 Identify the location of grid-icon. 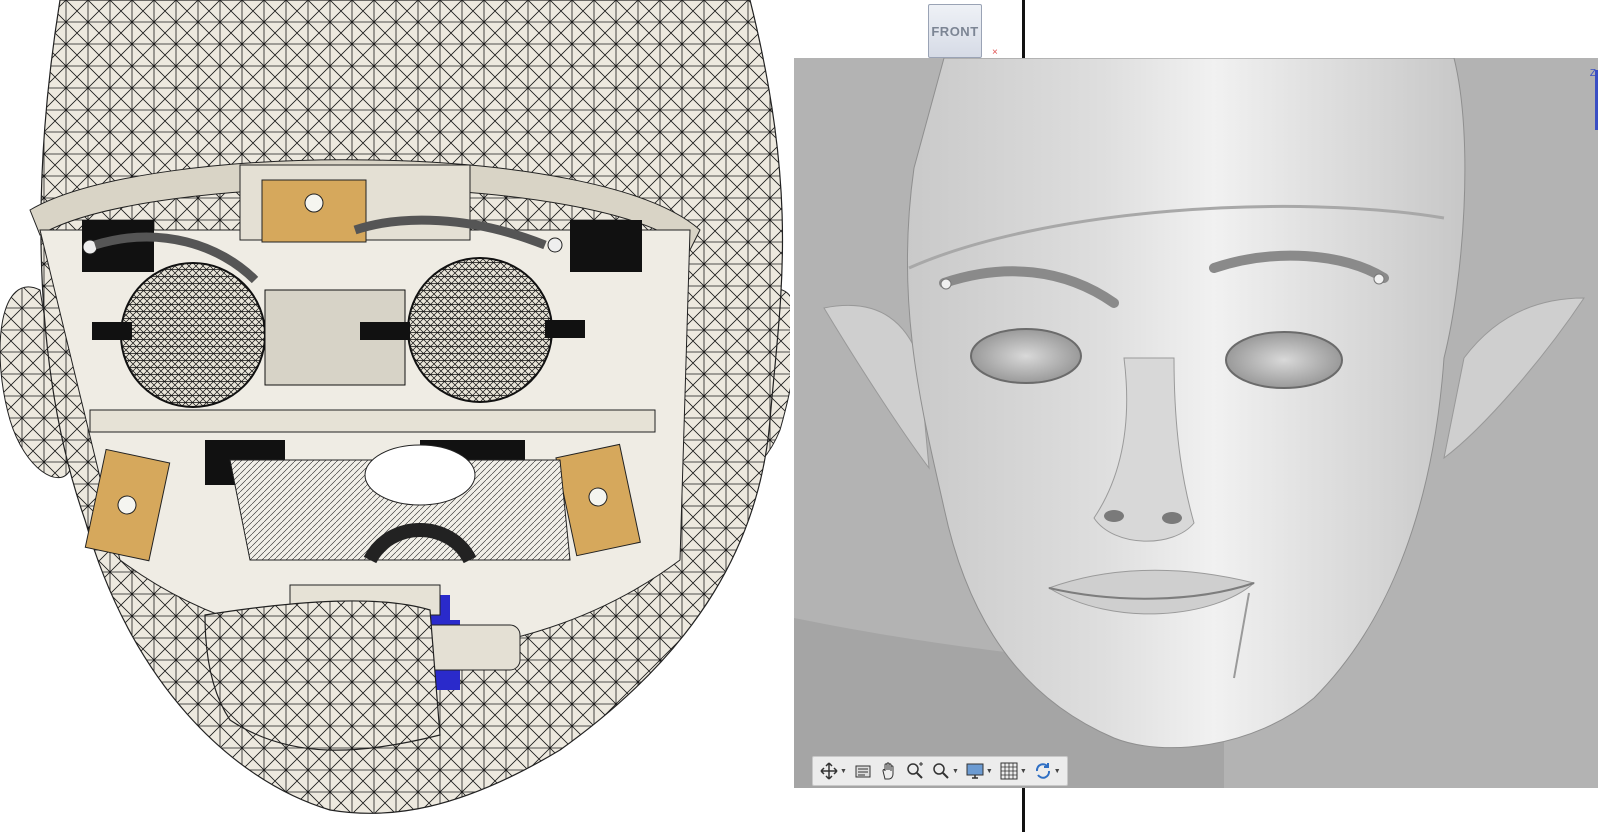
(1009, 771).